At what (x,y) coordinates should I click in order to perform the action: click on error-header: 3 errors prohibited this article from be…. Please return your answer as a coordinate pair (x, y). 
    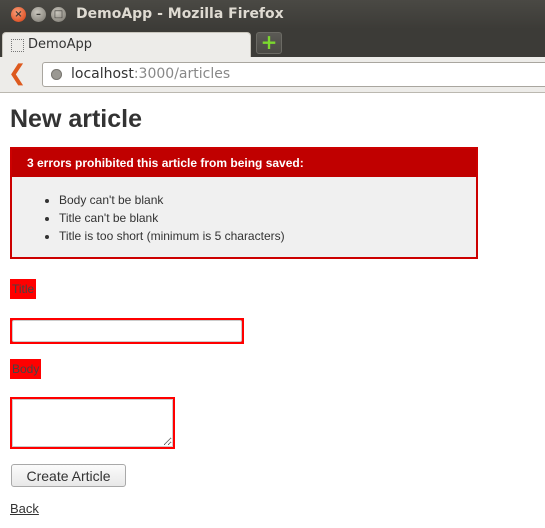
    Looking at the image, I should click on (244, 163).